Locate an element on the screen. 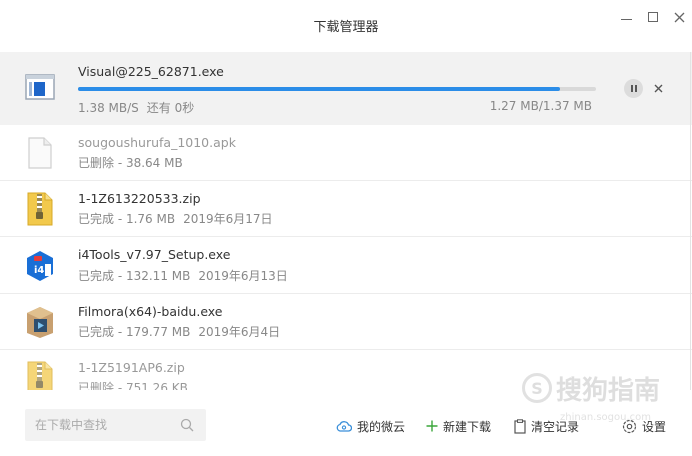 The height and width of the screenshot is (456, 692). new-download-label: 新建下载 is located at coordinates (467, 426).